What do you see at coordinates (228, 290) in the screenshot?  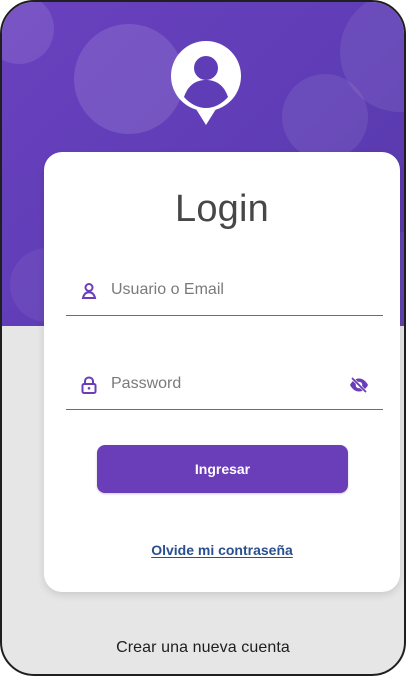 I see `username-input` at bounding box center [228, 290].